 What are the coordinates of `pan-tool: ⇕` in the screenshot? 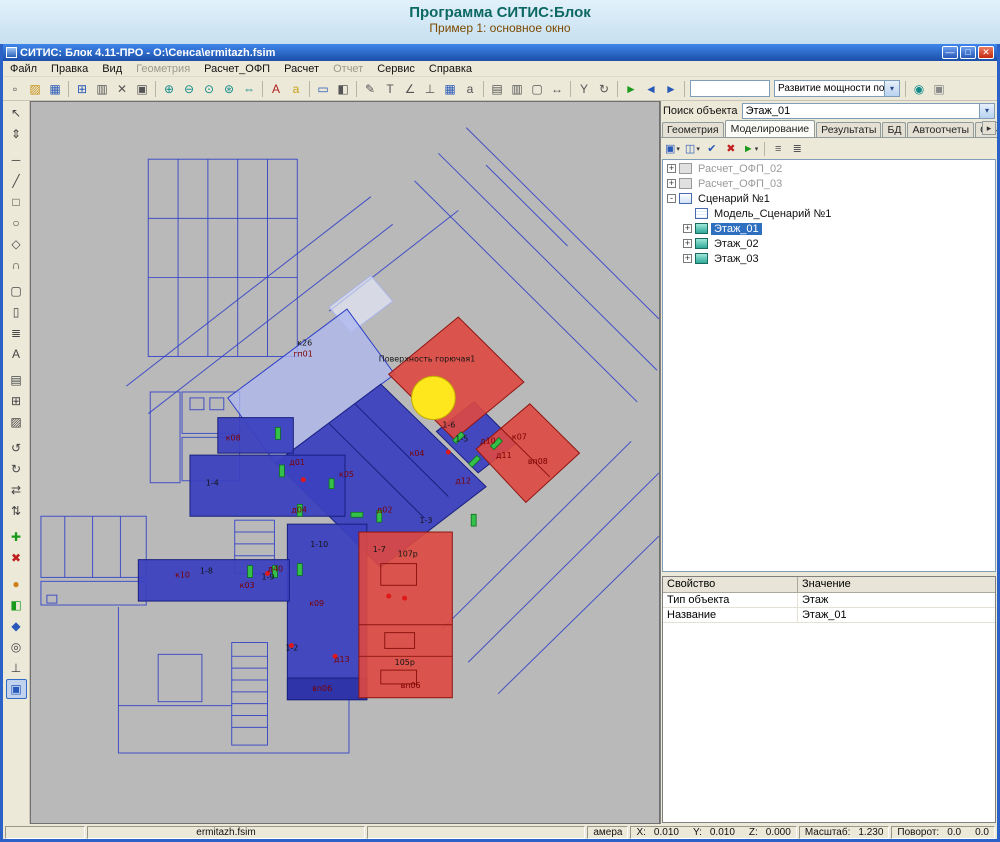 It's located at (16, 134).